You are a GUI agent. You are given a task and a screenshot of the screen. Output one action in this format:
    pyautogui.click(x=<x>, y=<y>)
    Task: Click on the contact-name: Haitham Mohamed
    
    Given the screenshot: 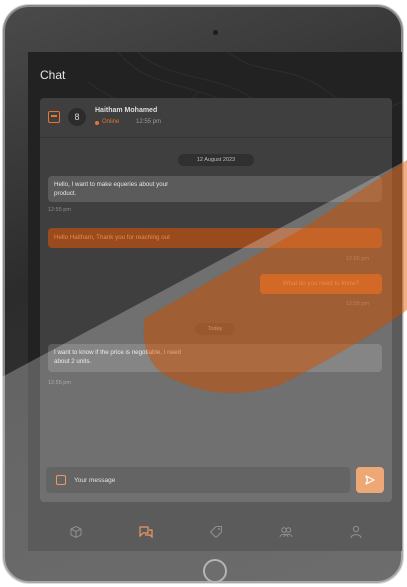 What is the action you would take?
    pyautogui.click(x=126, y=110)
    